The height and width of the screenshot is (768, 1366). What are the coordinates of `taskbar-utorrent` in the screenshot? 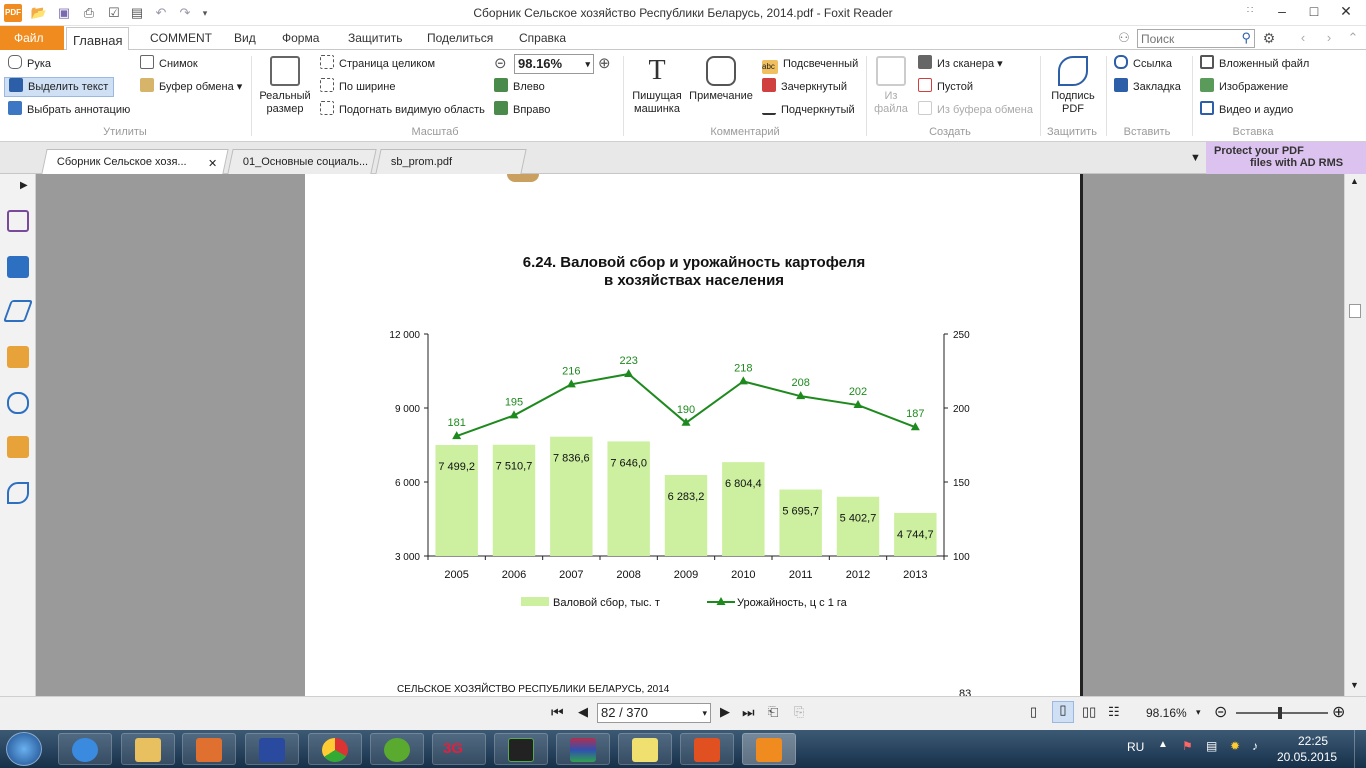 It's located at (397, 749).